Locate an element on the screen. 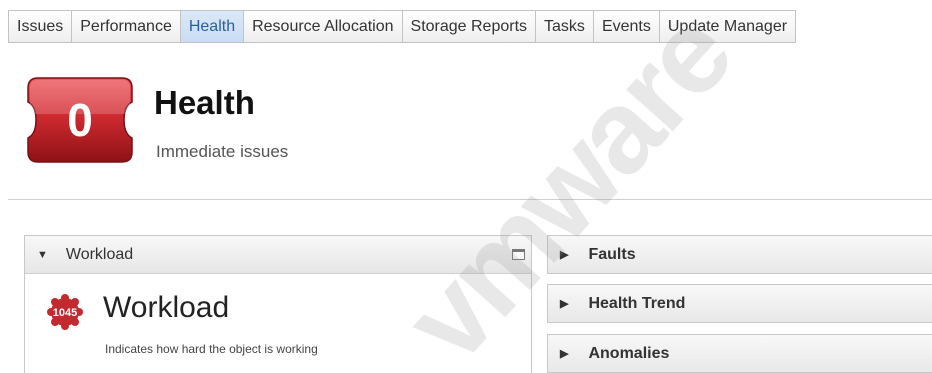 The height and width of the screenshot is (373, 932). health-score-badge-icon: 0 is located at coordinates (80, 120).